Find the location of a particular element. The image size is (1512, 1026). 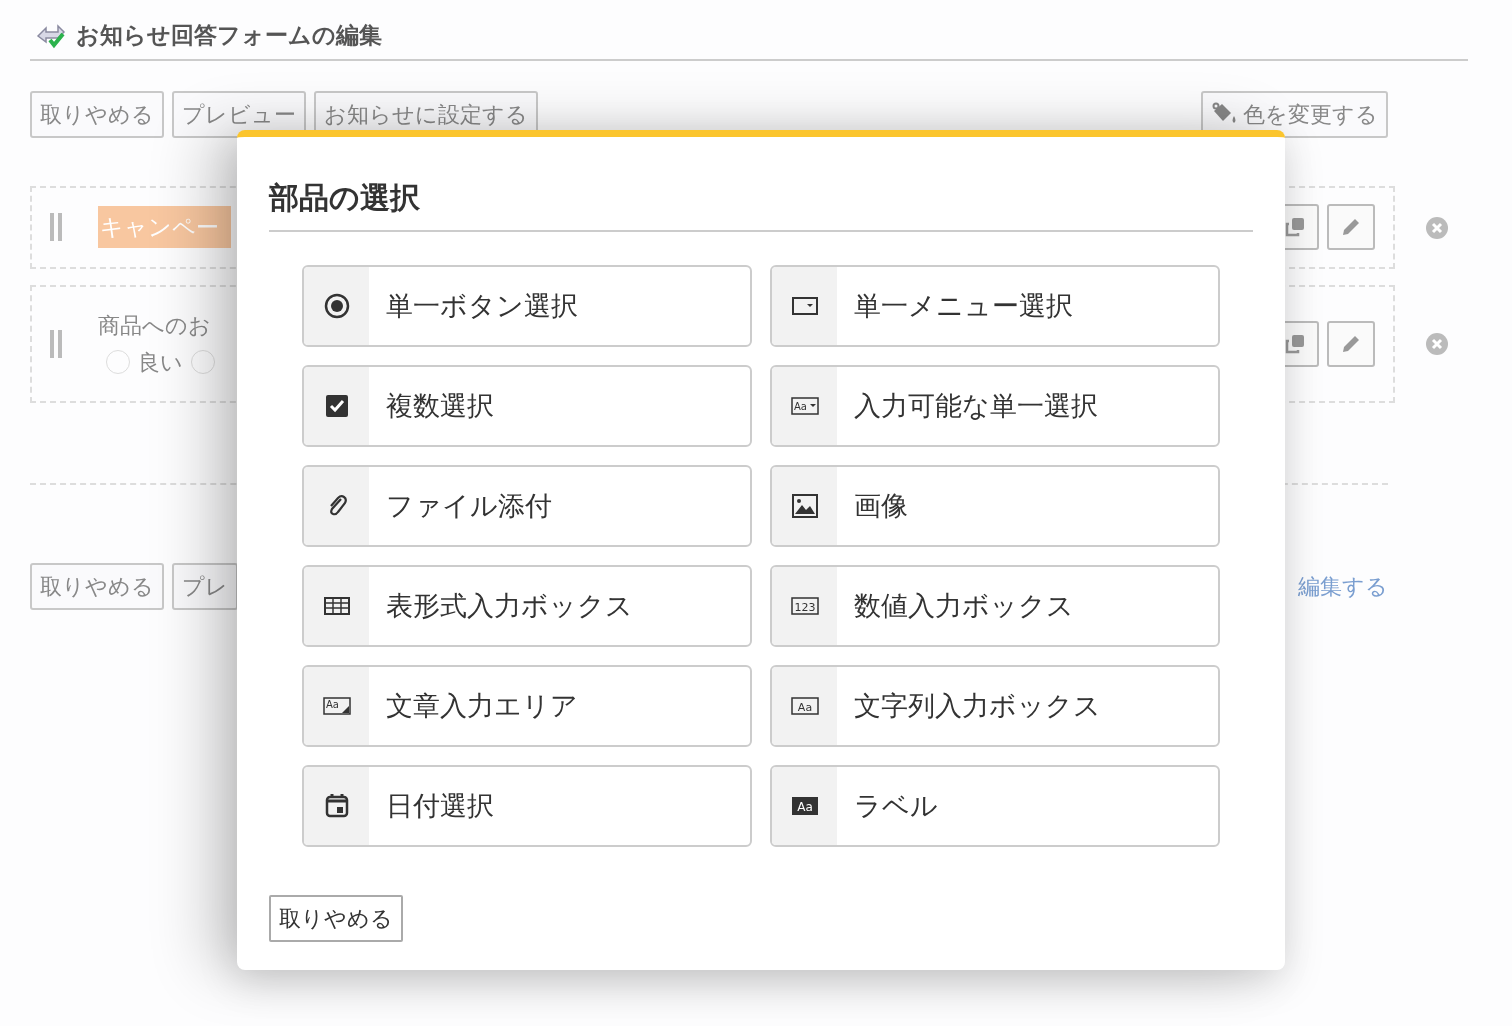

image-icon is located at coordinates (804, 506).